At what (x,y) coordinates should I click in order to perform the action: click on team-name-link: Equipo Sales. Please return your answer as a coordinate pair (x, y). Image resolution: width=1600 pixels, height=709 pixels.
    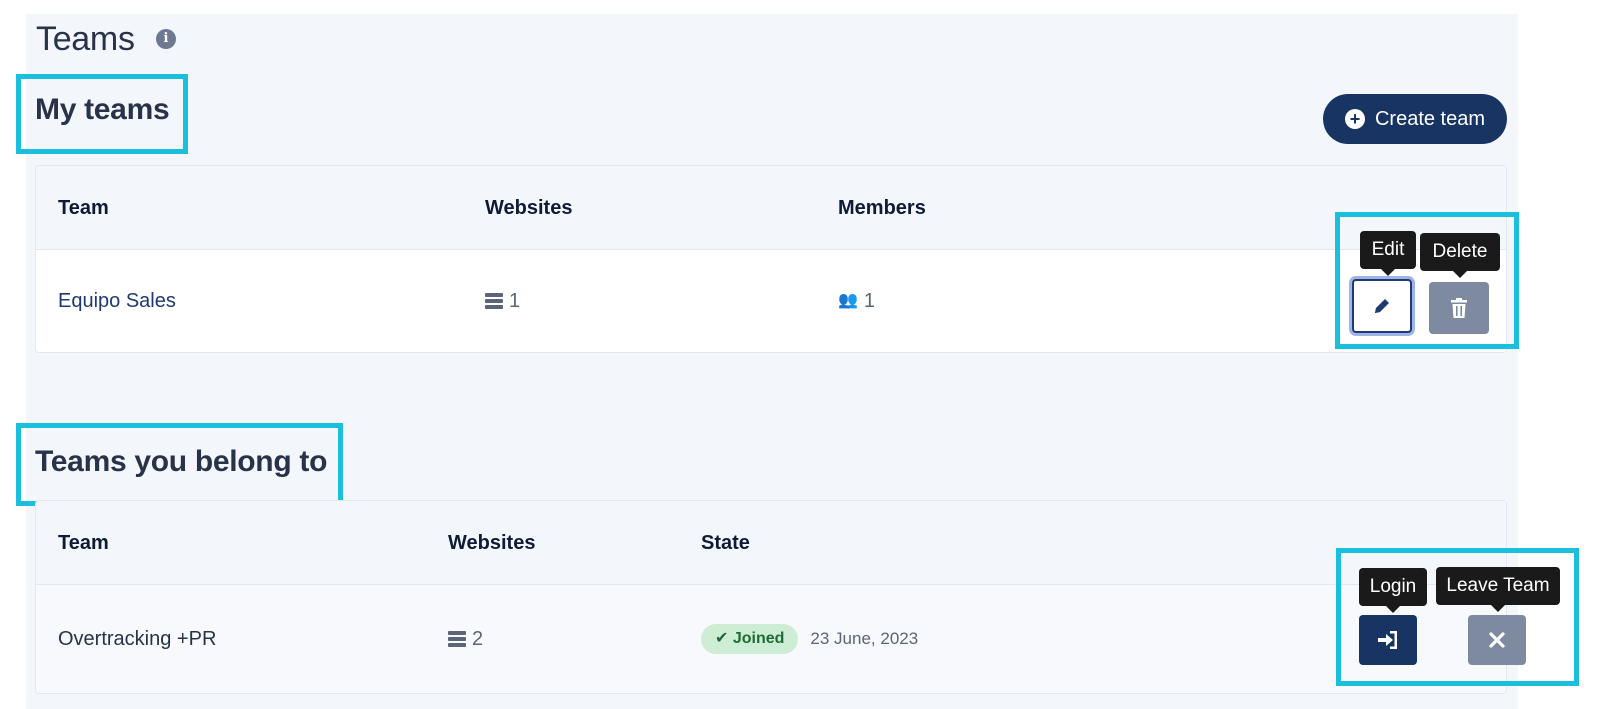
    Looking at the image, I should click on (117, 301).